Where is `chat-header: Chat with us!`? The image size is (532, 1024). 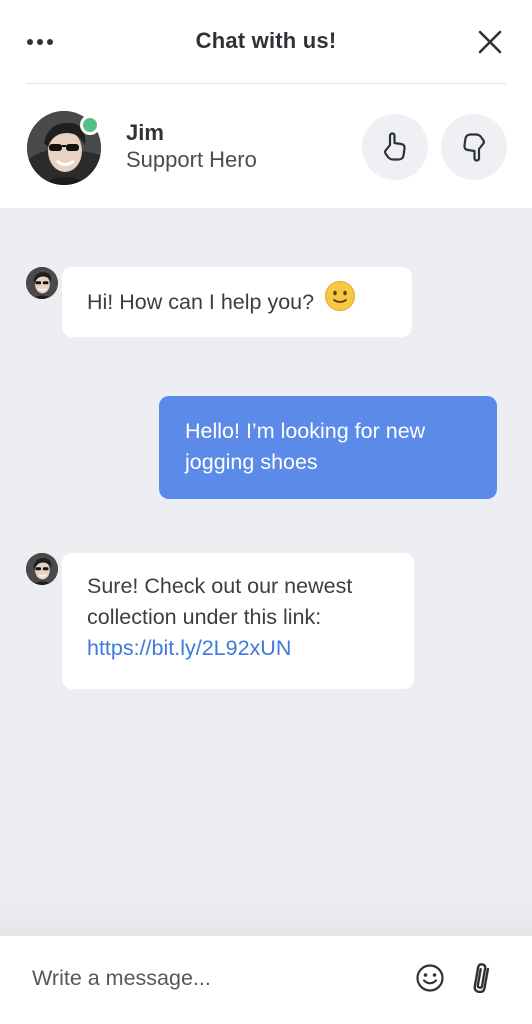 chat-header: Chat with us! is located at coordinates (266, 42).